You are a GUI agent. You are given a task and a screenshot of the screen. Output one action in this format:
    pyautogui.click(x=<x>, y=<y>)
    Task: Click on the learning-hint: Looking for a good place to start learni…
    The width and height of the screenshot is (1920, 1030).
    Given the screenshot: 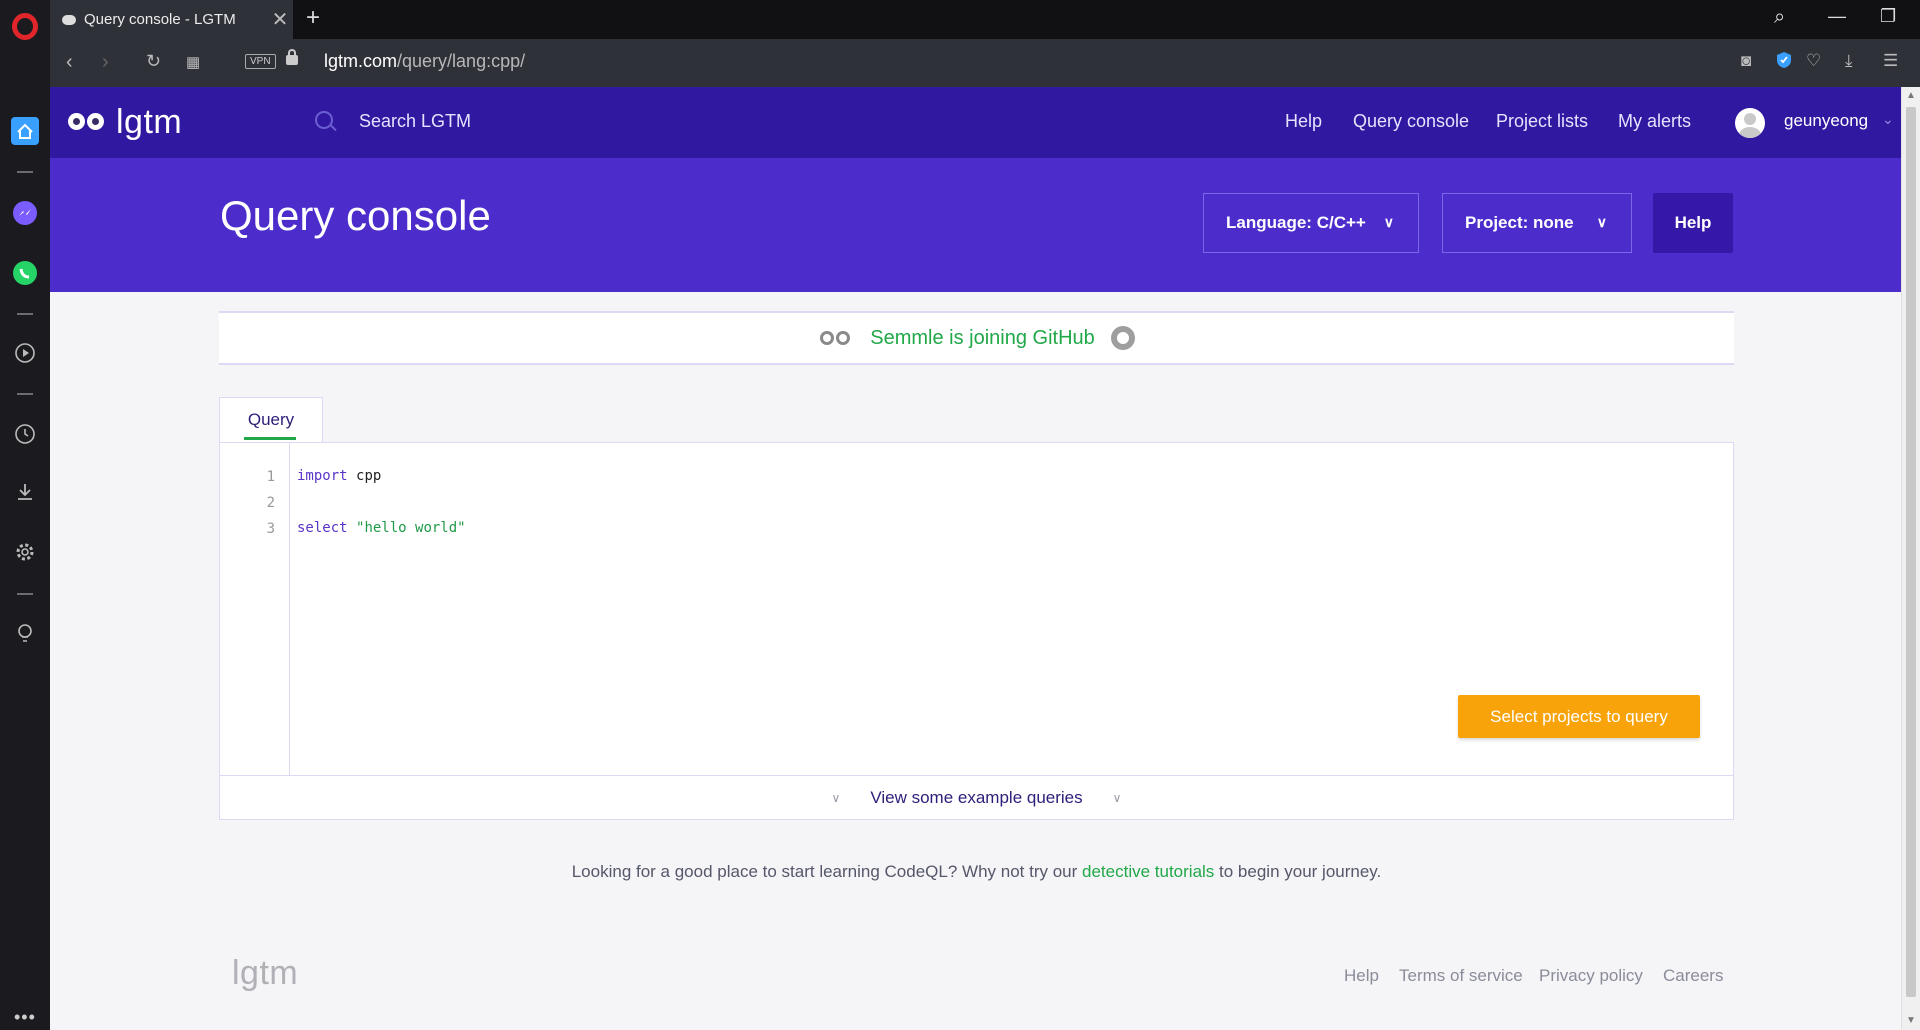 What is the action you would take?
    pyautogui.click(x=976, y=872)
    